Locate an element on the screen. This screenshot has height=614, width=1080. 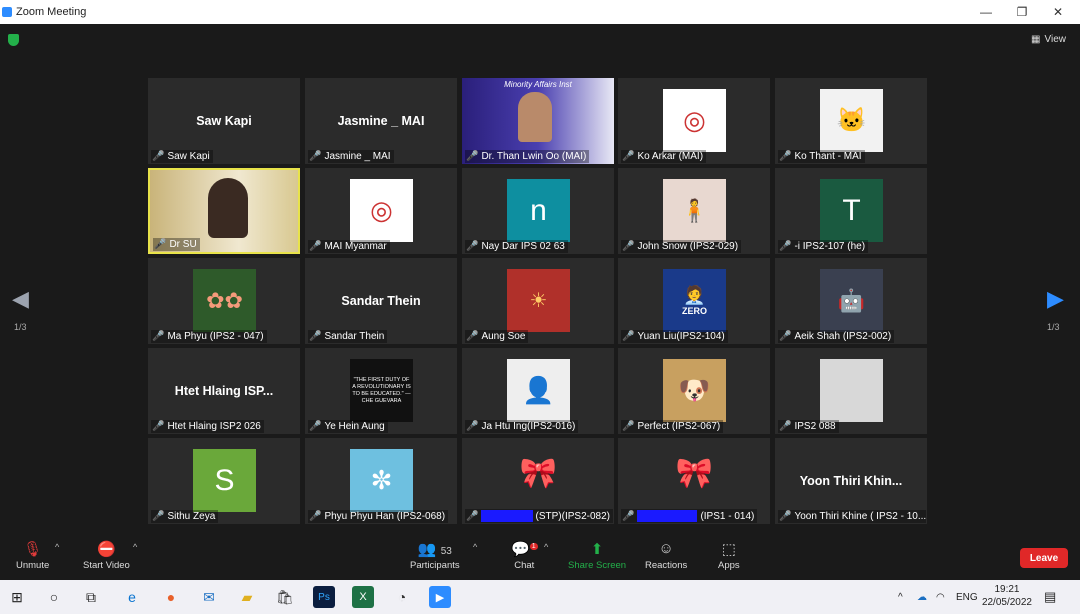
prev-page-arrow-icon: ◀ is located at coordinates (20, 299).